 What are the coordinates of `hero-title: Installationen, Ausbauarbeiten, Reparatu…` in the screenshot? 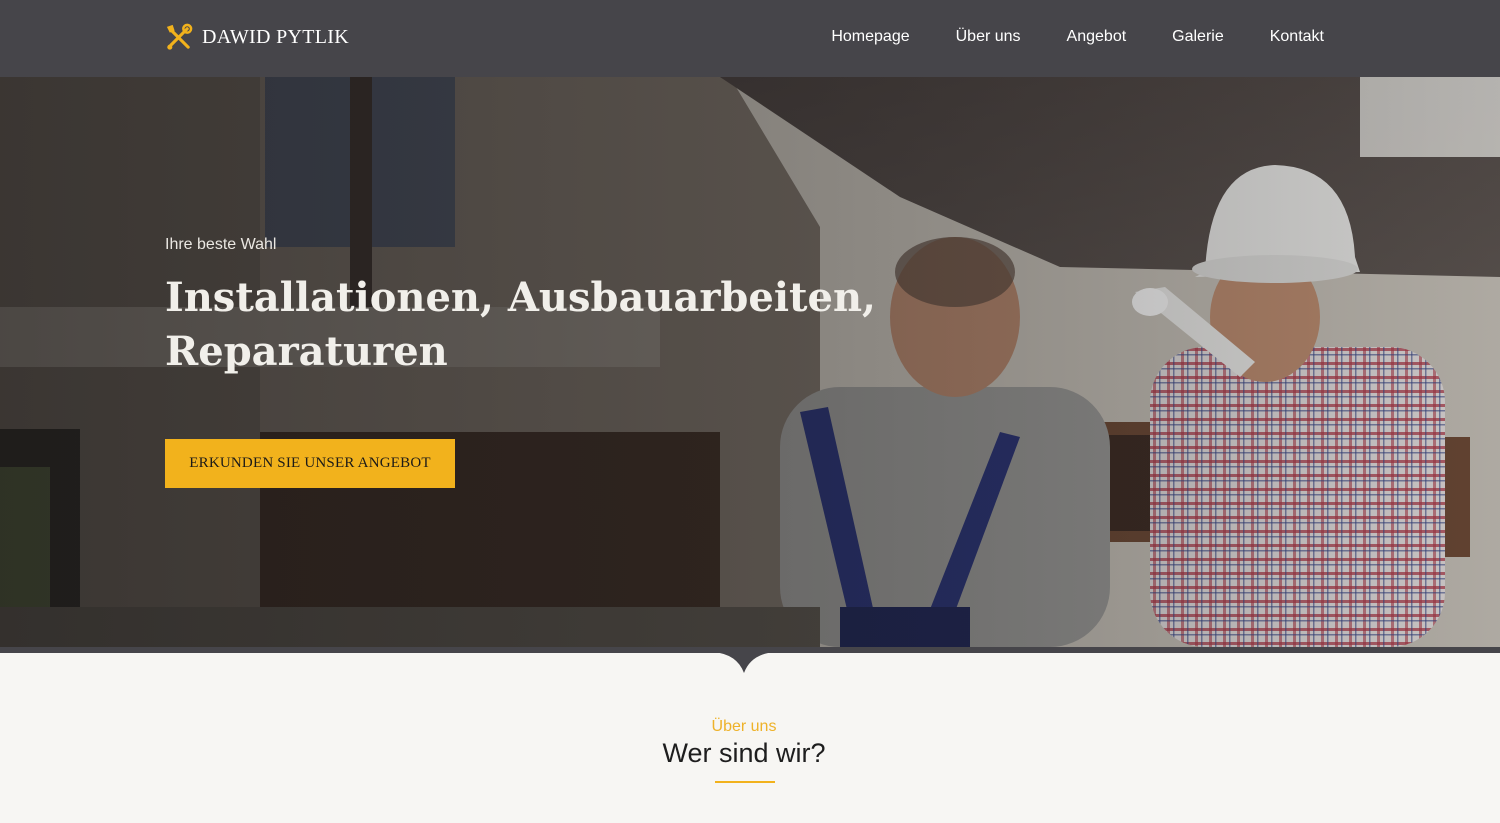 It's located at (520, 324).